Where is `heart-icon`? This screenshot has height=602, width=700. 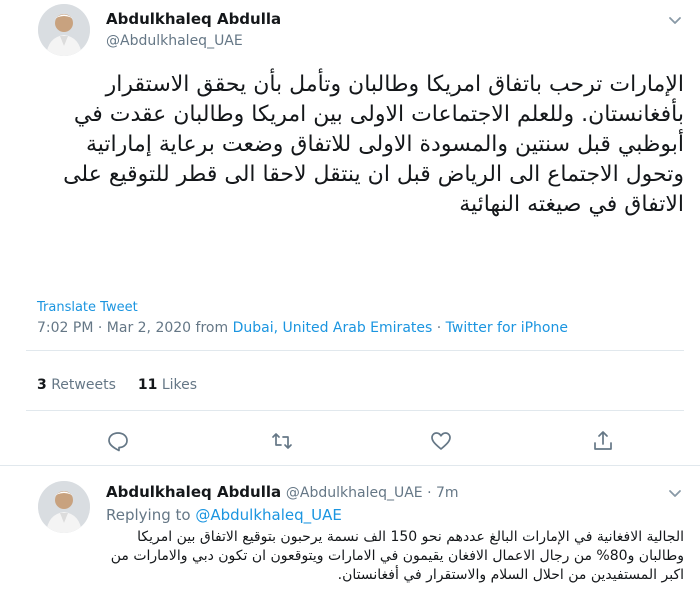
heart-icon is located at coordinates (441, 441).